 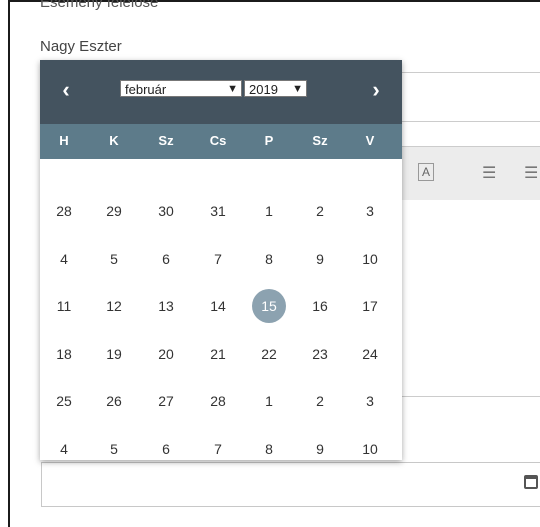 I want to click on day-cell: 27, so click(x=166, y=401).